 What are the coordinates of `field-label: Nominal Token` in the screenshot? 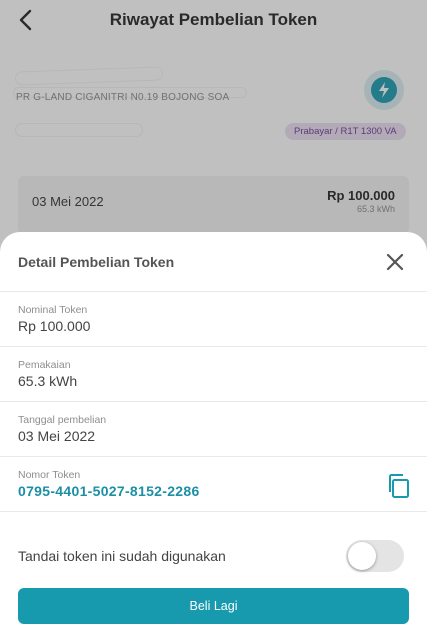 It's located at (53, 310).